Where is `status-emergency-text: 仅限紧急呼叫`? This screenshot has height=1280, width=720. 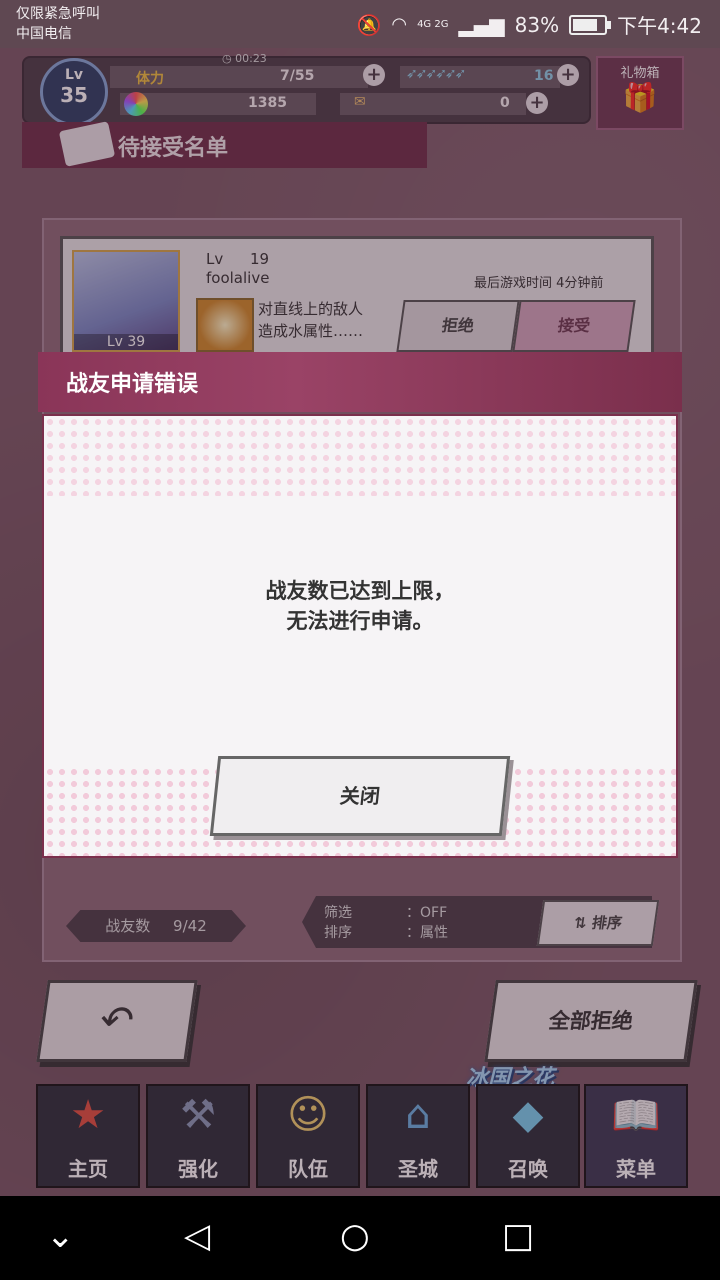 status-emergency-text: 仅限紧急呼叫 is located at coordinates (58, 14).